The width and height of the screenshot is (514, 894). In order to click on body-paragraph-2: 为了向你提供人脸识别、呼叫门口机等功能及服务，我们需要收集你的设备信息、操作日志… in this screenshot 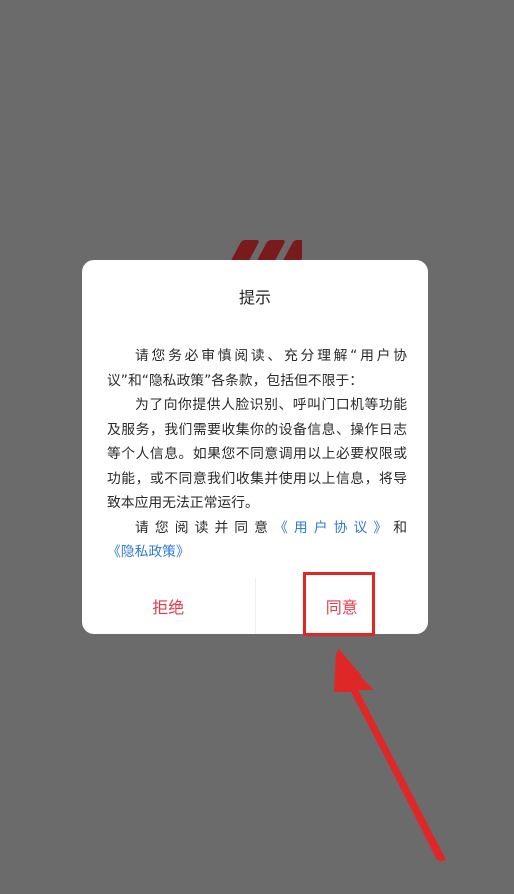, I will do `click(257, 454)`.